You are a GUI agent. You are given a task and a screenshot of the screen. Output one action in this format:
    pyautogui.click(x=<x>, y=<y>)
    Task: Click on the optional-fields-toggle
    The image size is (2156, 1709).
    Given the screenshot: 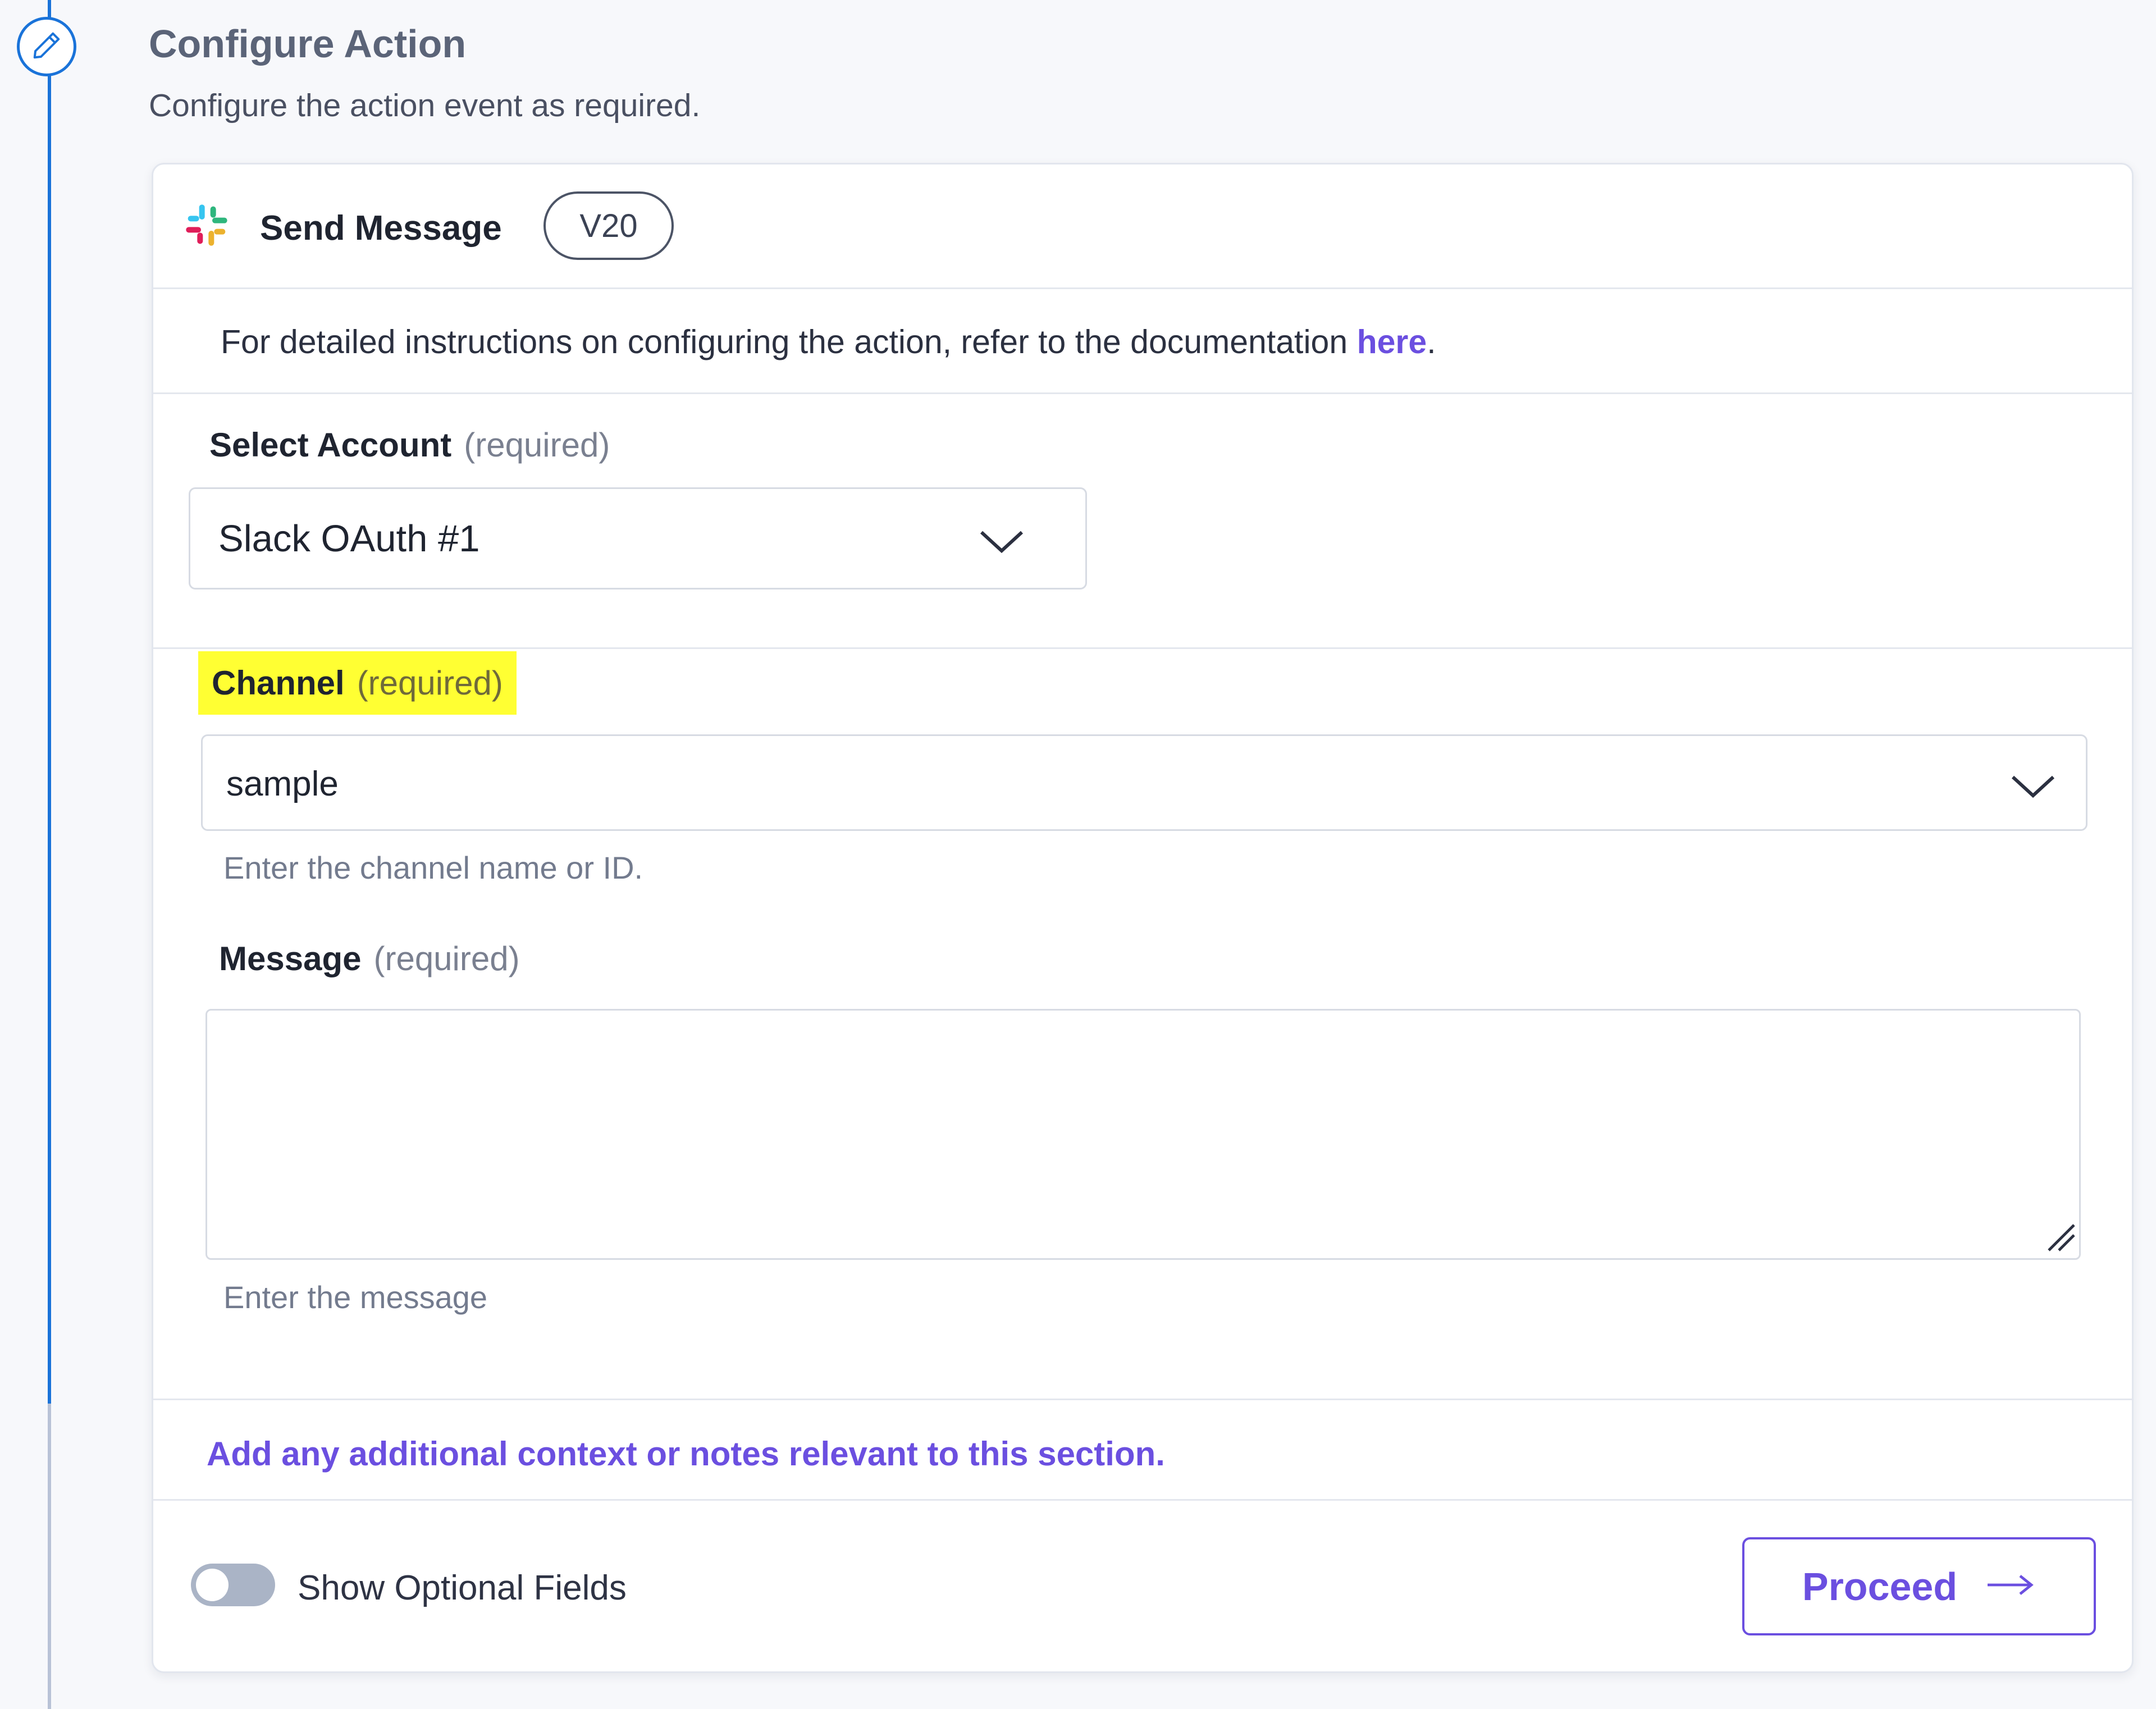 What is the action you would take?
    pyautogui.click(x=233, y=1585)
    